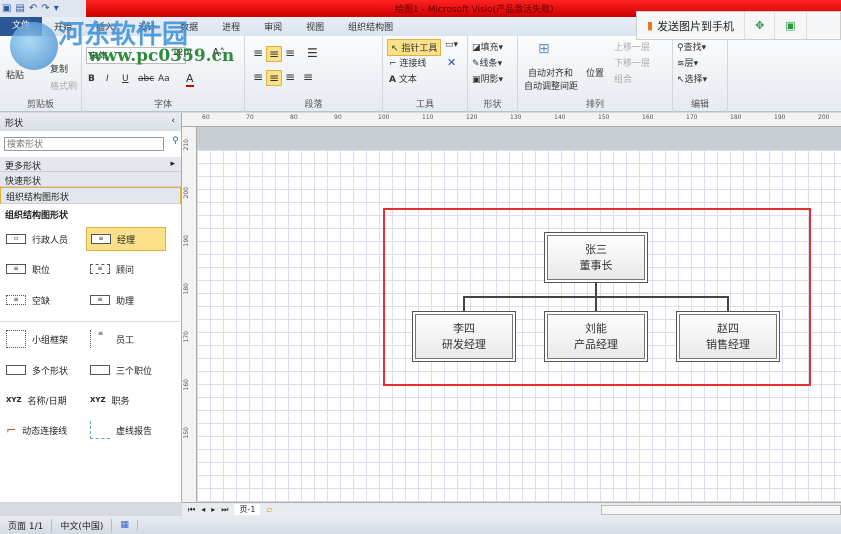 The width and height of the screenshot is (841, 534). What do you see at coordinates (59, 68) in the screenshot?
I see `copy-button: 复制` at bounding box center [59, 68].